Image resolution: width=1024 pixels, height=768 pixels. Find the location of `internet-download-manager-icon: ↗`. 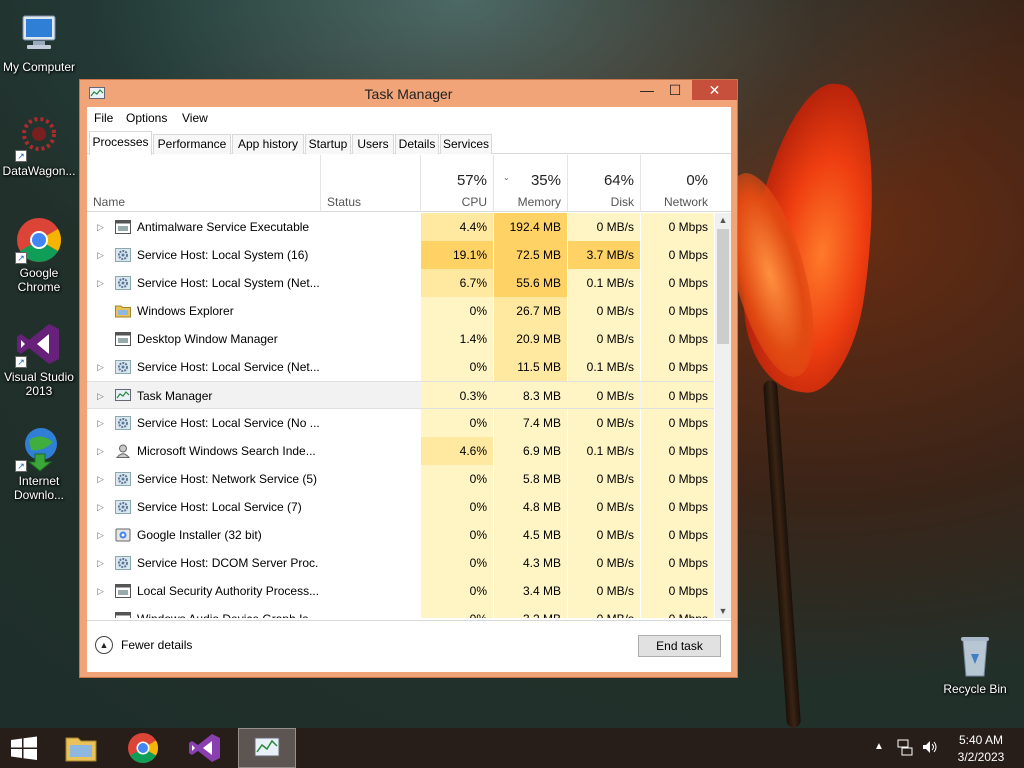

internet-download-manager-icon: ↗ is located at coordinates (39, 448).